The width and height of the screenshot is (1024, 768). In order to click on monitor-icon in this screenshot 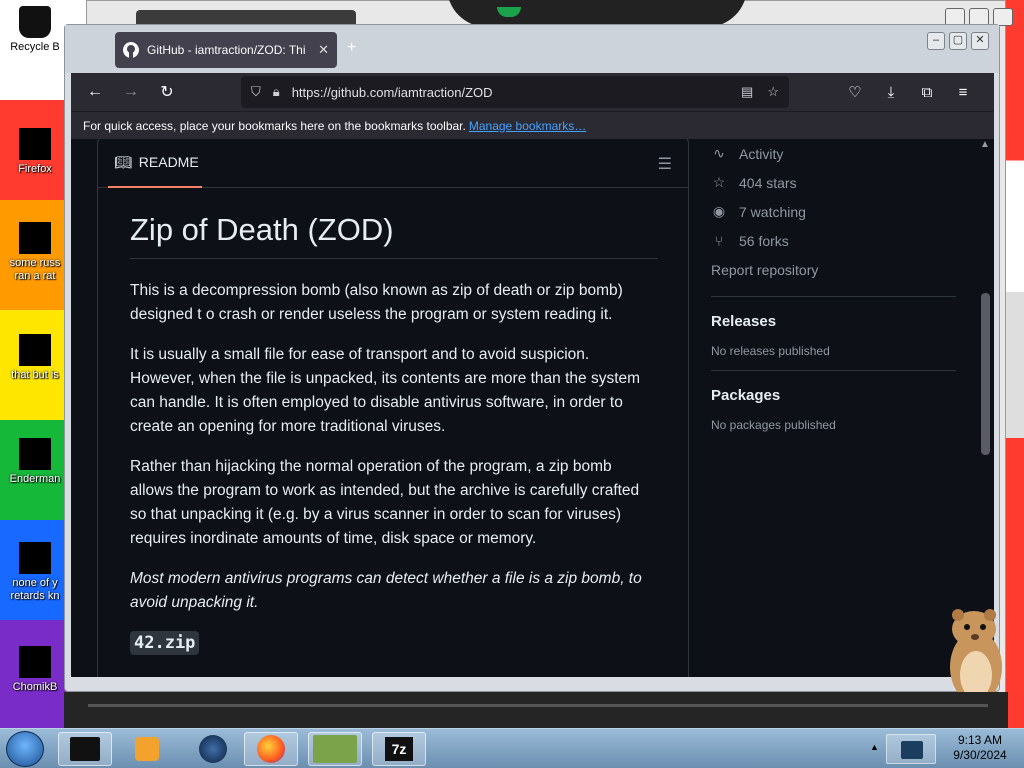, I will do `click(912, 750)`.